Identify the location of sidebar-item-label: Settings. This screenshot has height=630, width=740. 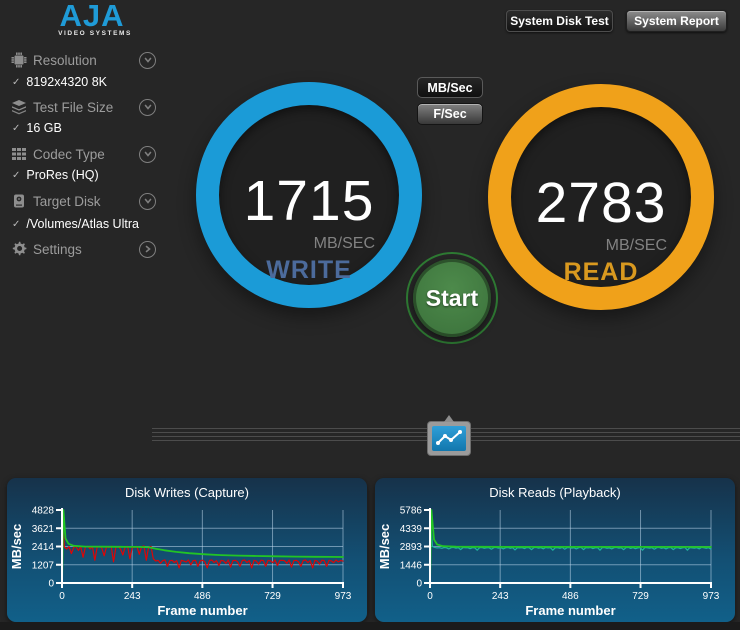
(57, 249).